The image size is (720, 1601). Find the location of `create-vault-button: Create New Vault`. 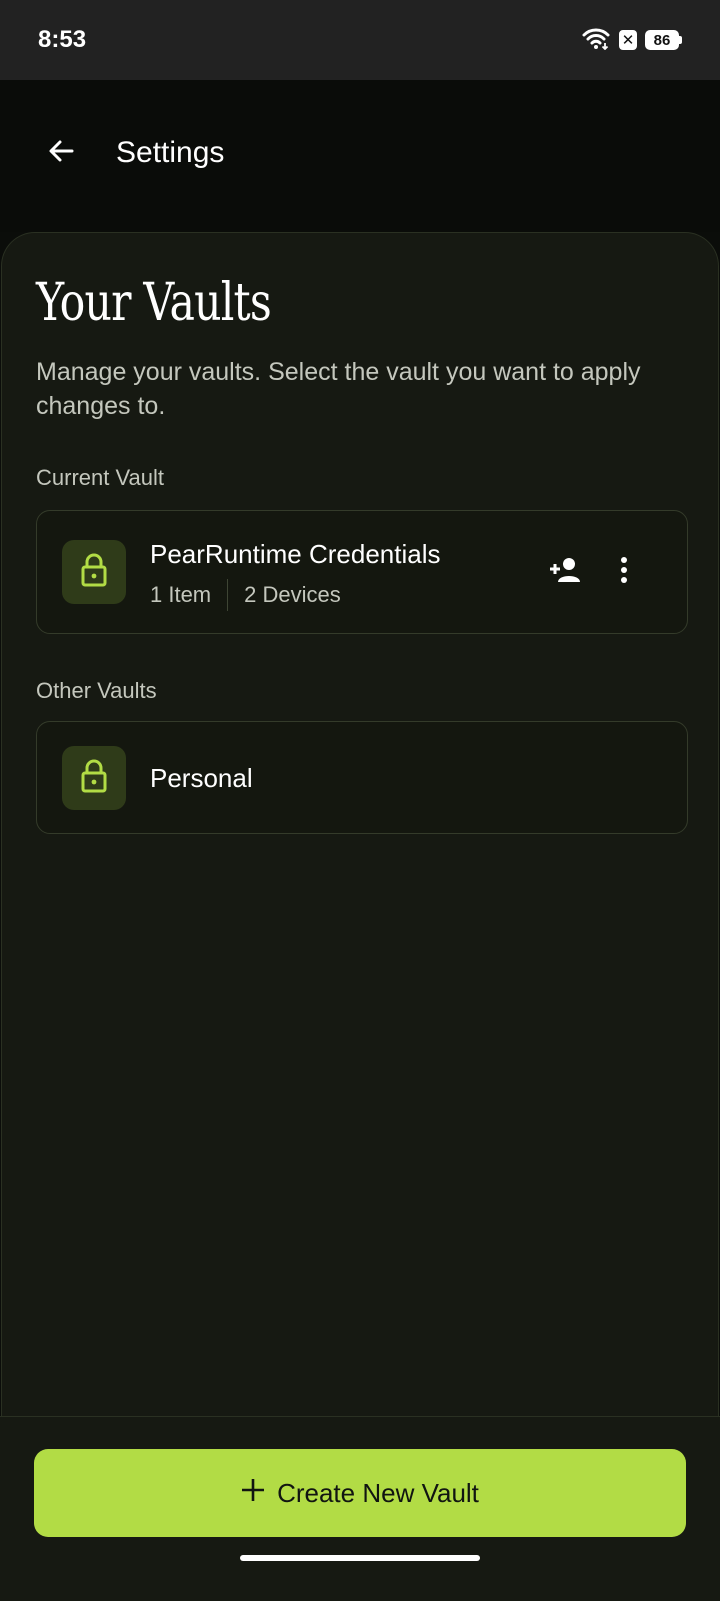

create-vault-button: Create New Vault is located at coordinates (360, 1493).